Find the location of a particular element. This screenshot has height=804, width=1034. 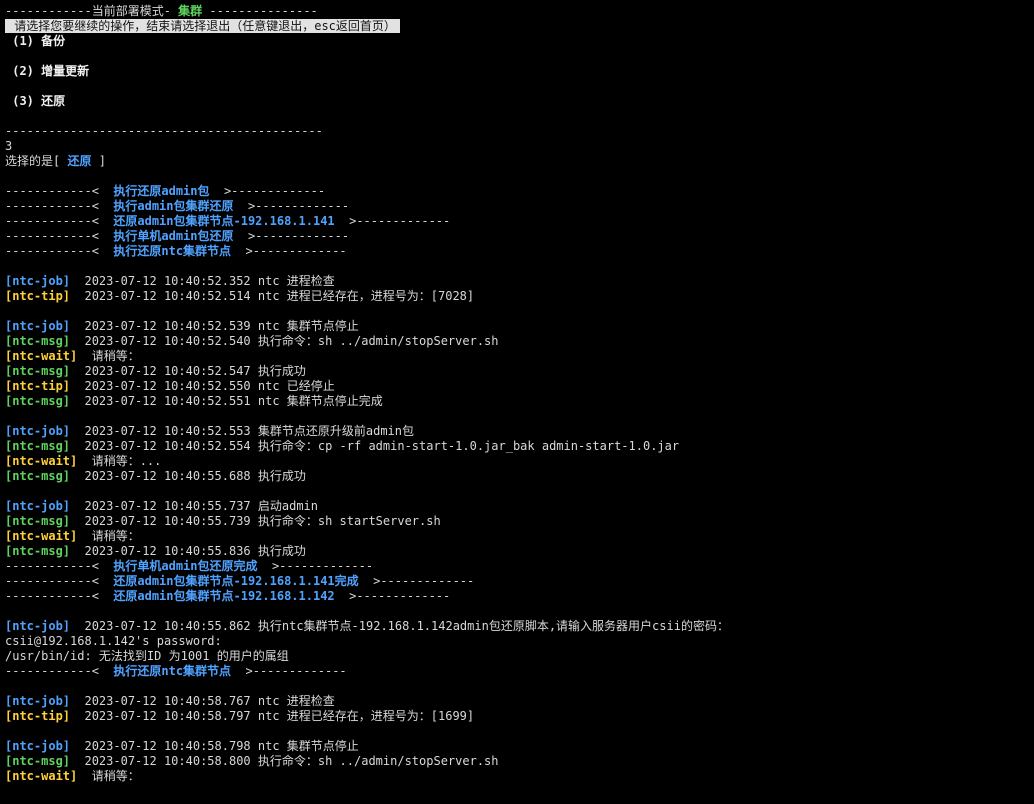

log-text: 请稍等： is located at coordinates (115, 536).